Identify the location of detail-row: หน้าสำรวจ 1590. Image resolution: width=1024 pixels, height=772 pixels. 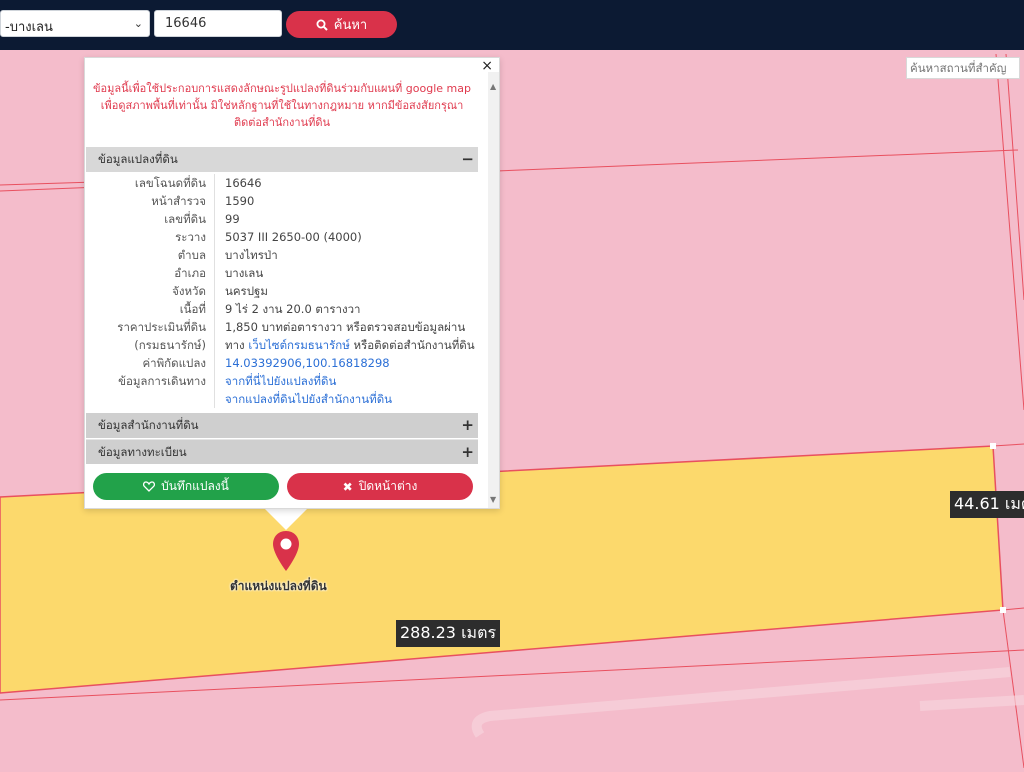
(282, 201).